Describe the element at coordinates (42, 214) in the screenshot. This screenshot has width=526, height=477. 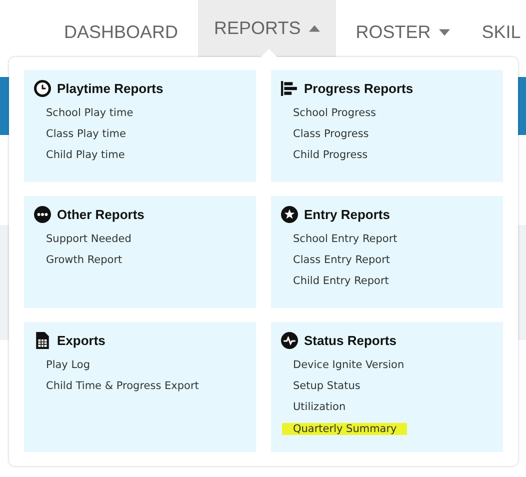
I see `ellipsis-icon` at that location.